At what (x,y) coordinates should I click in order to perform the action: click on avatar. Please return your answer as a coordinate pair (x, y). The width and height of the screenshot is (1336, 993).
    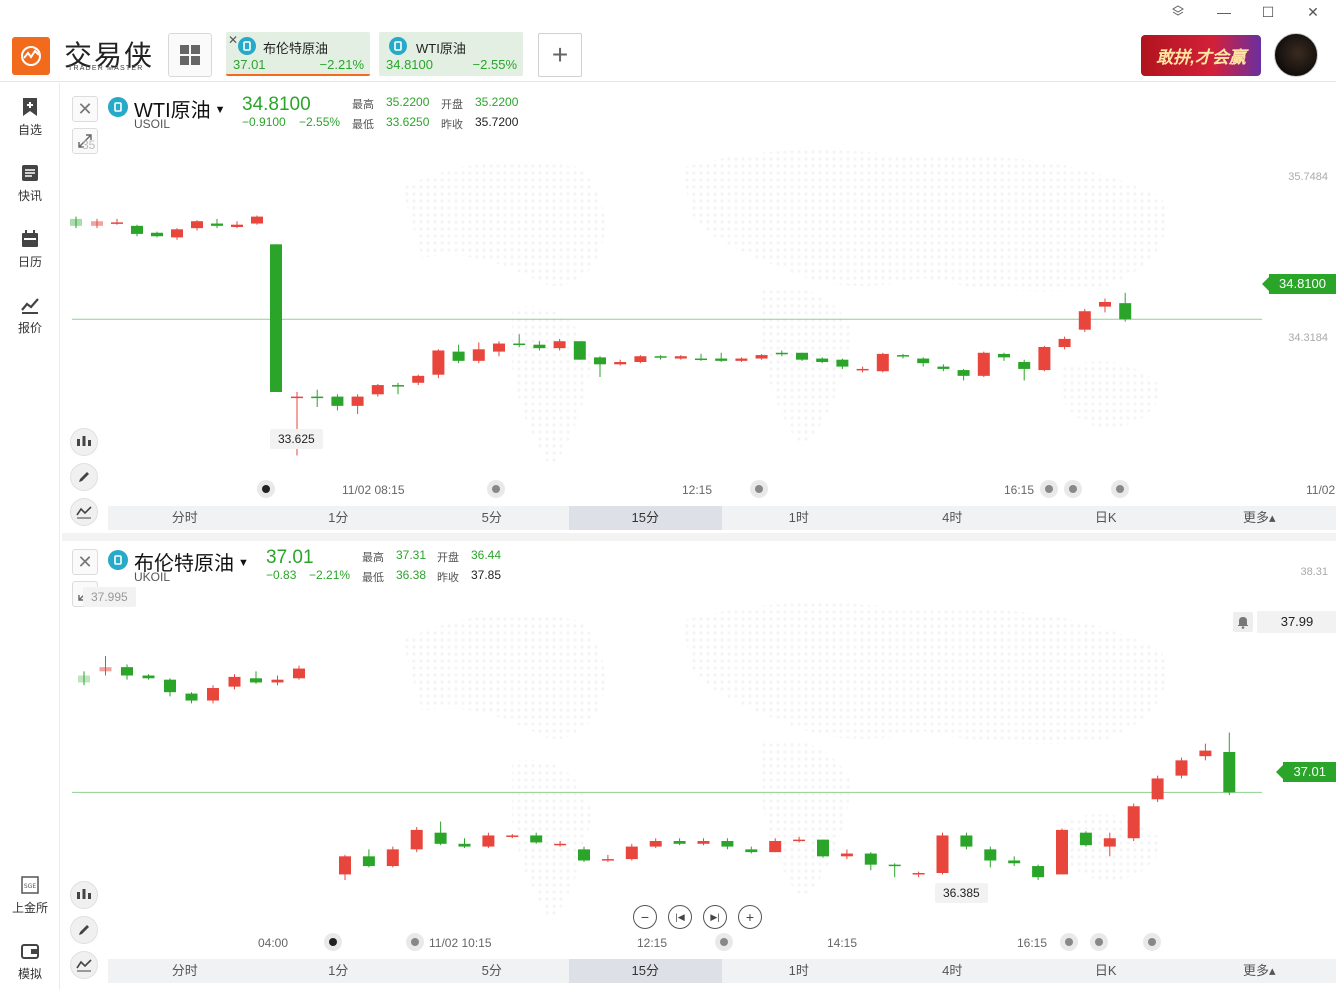
    Looking at the image, I should click on (1296, 55).